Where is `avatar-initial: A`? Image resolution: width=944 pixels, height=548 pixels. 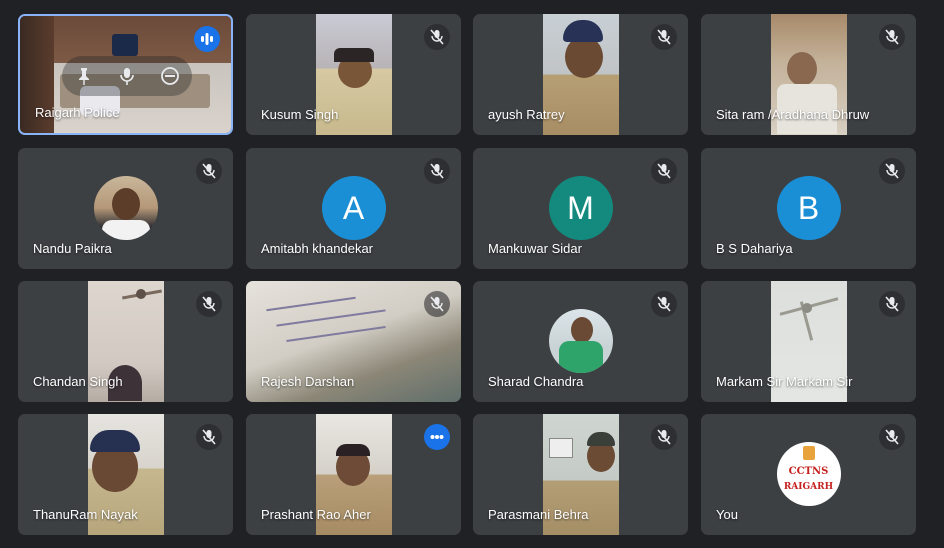
avatar-initial: A is located at coordinates (353, 208).